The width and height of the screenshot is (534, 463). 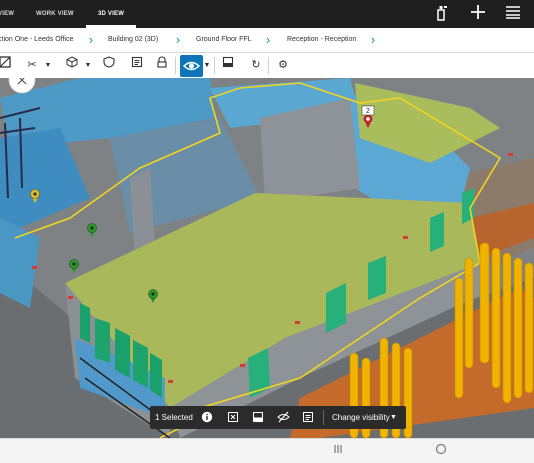 What do you see at coordinates (36, 40) in the screenshot?
I see `breadcrumb-item-project: ction One - Leeds Office` at bounding box center [36, 40].